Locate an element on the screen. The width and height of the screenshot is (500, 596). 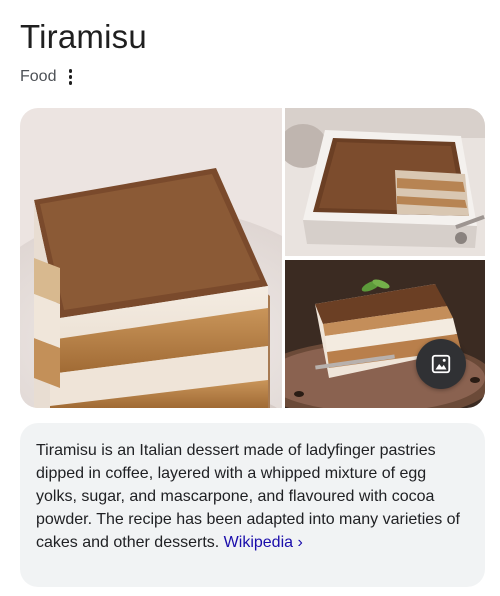
chevron-right-icon: › is located at coordinates (299, 542).